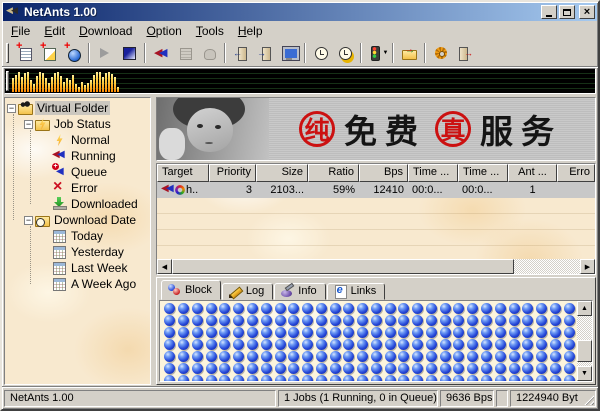  Describe the element at coordinates (172, 144) in the screenshot. I see `photo-fist` at that location.